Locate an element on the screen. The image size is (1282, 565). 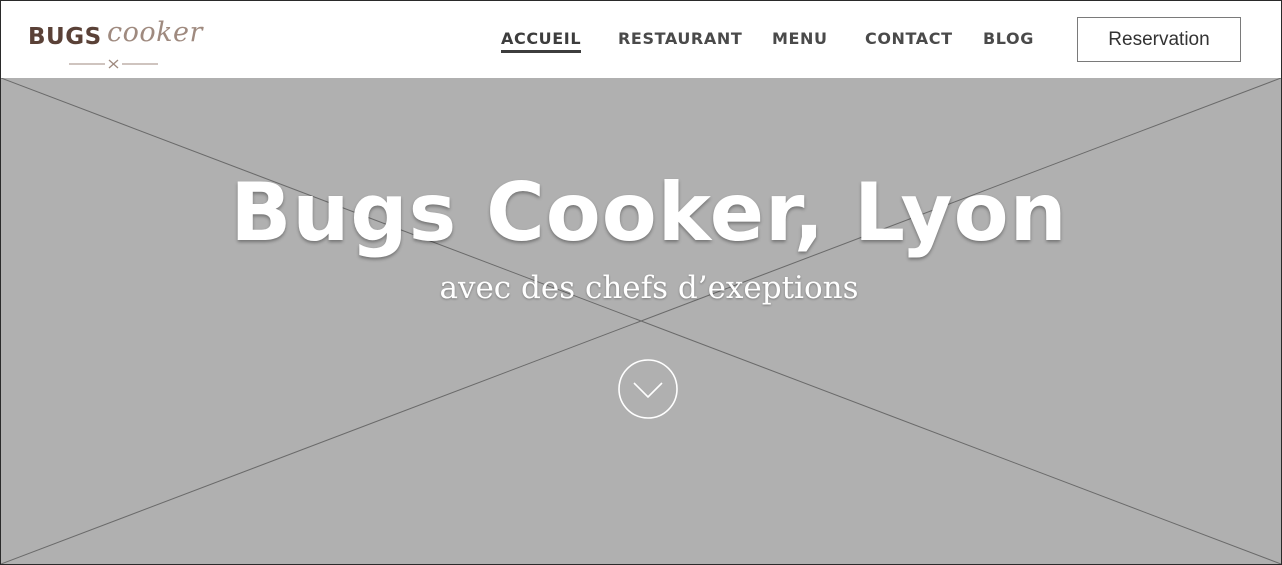
hero-subtitle: avec des chefs d’exeptions is located at coordinates (649, 288).